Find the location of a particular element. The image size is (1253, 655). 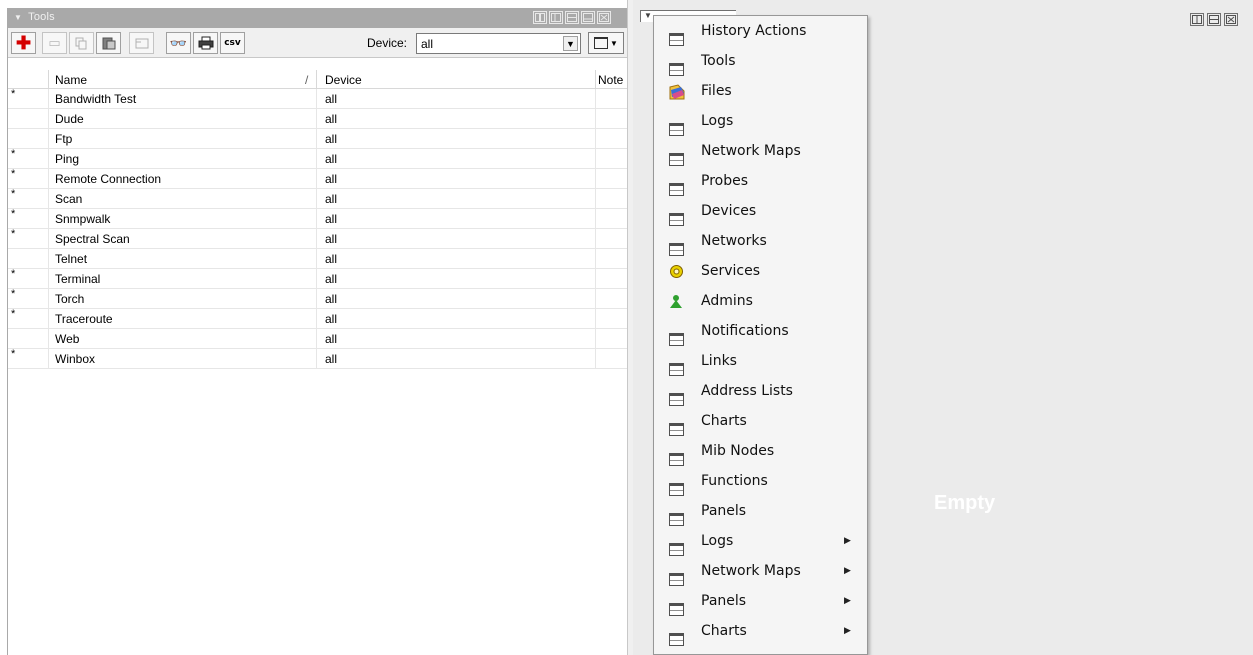

cell-name: Snmpwalk is located at coordinates (83, 219).